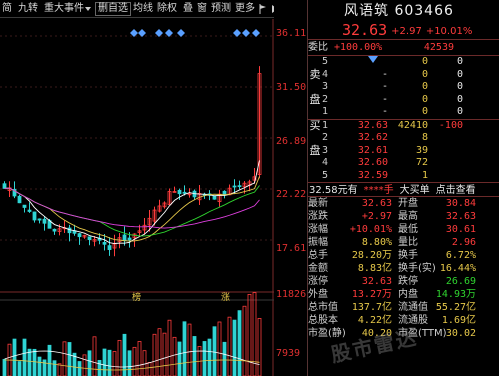 This screenshot has height=376, width=499. Describe the element at coordinates (376, 203) in the screenshot. I see `stat-value: 32.63` at that location.